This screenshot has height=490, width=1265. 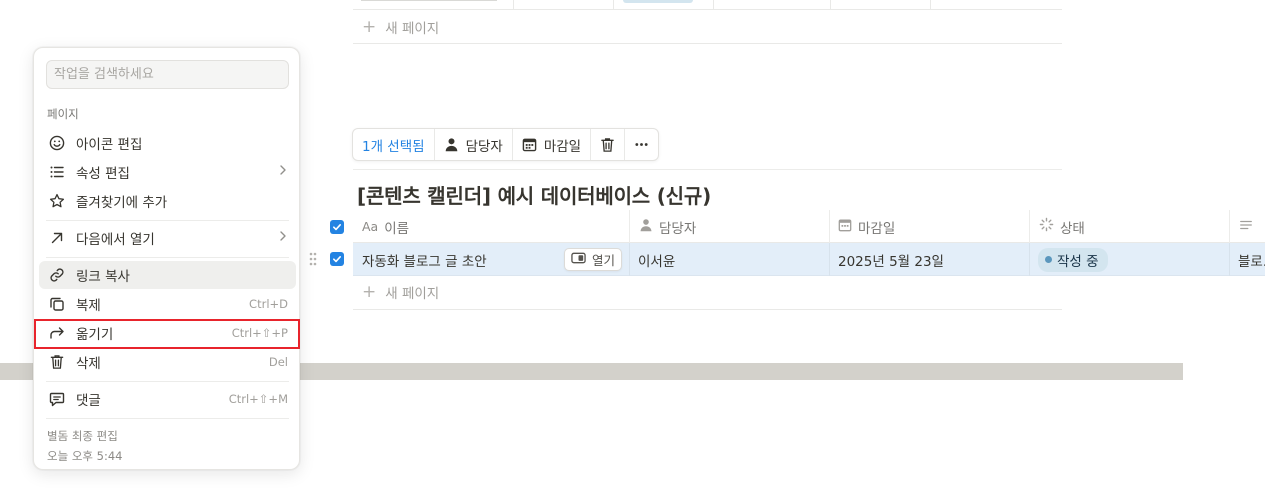 I want to click on menu-item-label: 복제, so click(x=88, y=306).